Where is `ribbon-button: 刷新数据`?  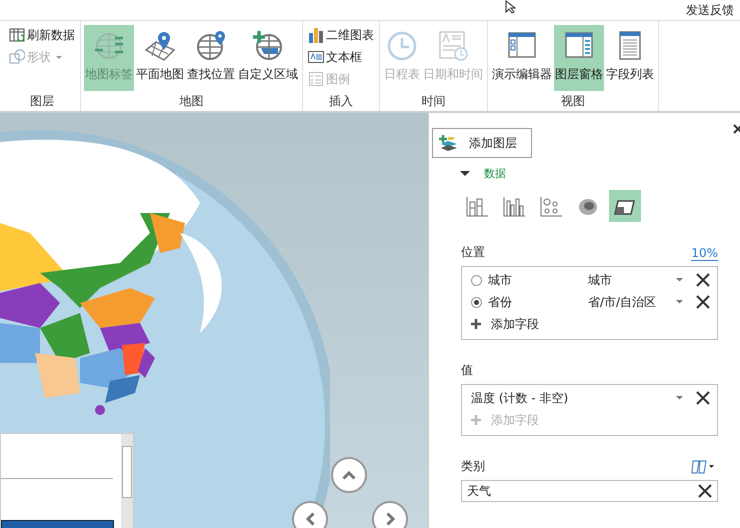
ribbon-button: 刷新数据 is located at coordinates (42, 35).